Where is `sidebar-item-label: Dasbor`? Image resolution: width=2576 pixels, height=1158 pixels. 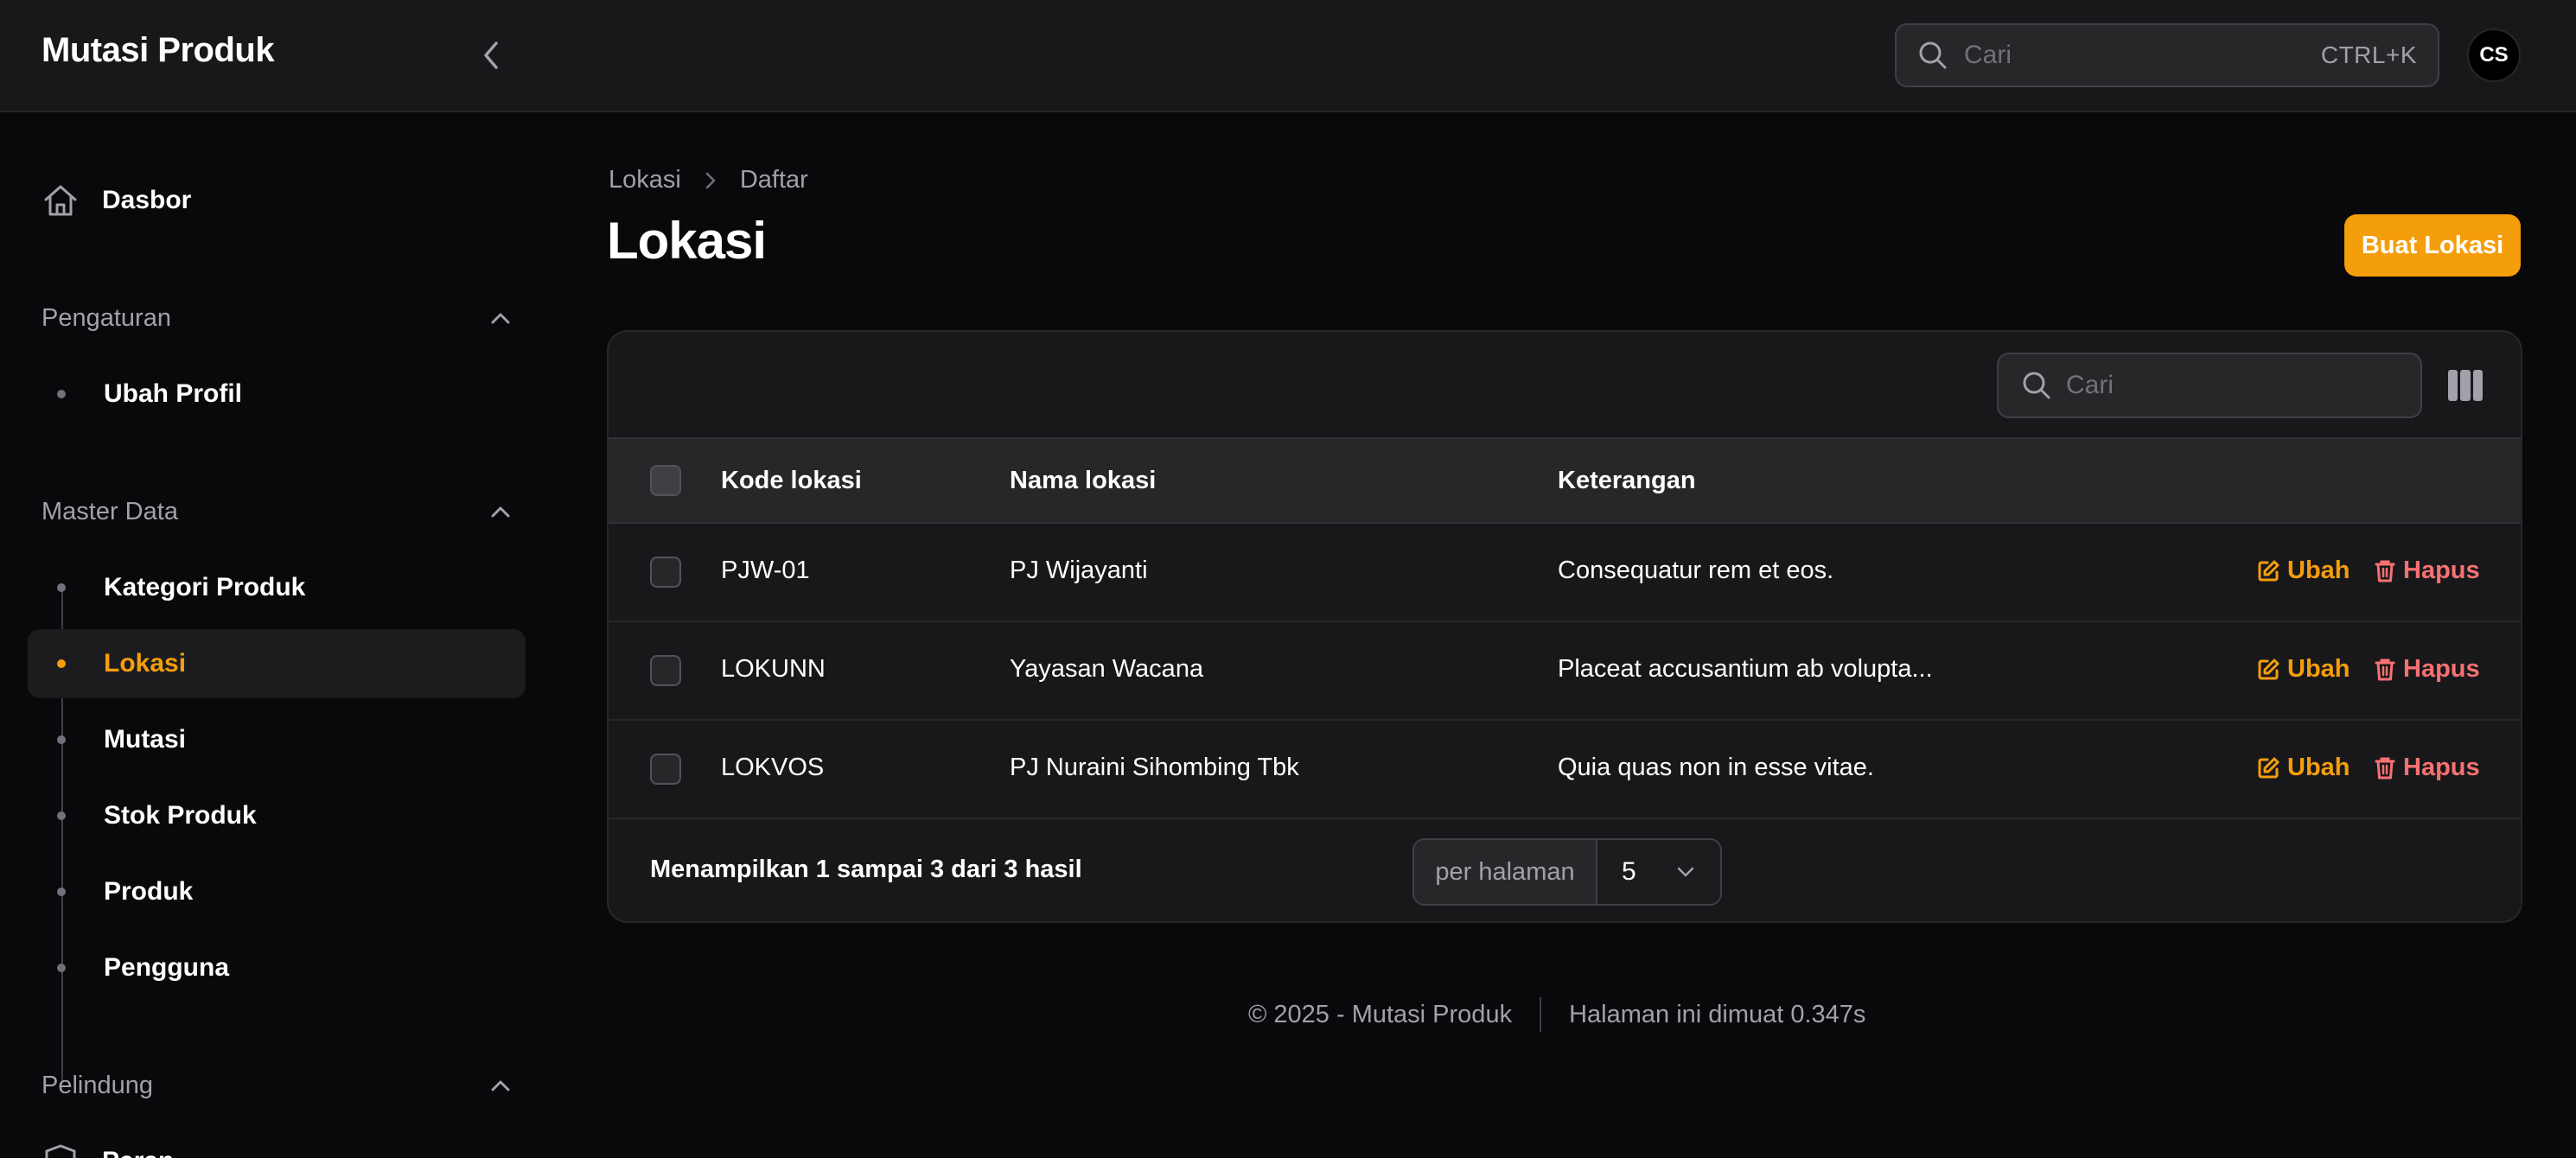
sidebar-item-label: Dasbor is located at coordinates (147, 200).